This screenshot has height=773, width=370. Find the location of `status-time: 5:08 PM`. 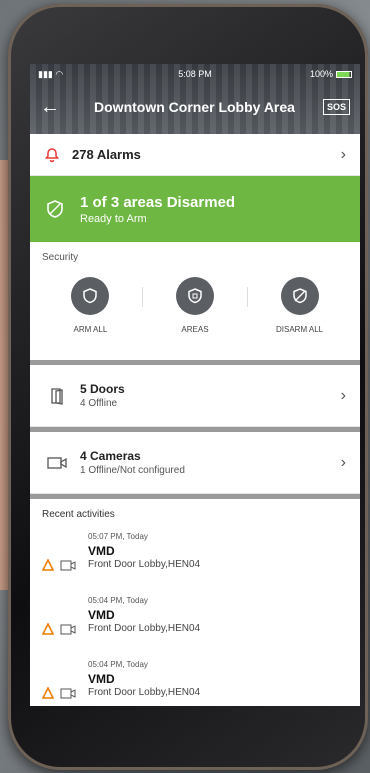

status-time: 5:08 PM is located at coordinates (195, 74).